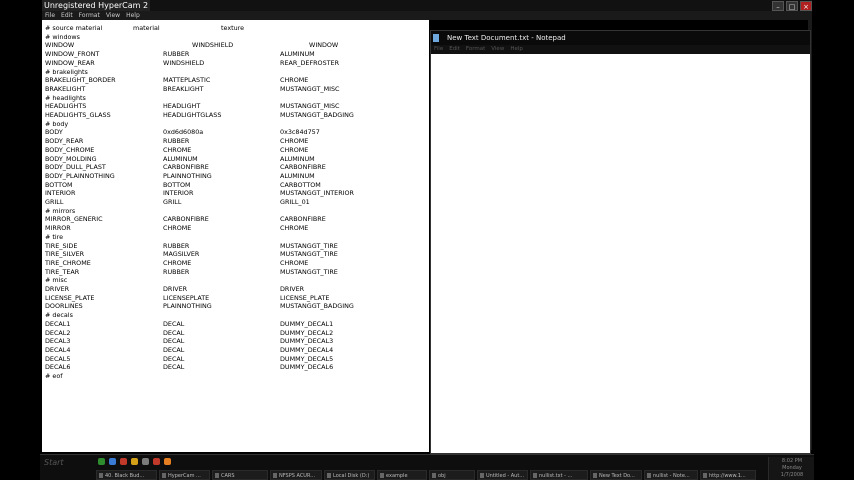 The image size is (854, 480). What do you see at coordinates (452, 475) in the screenshot?
I see `taskbar-button: obj` at bounding box center [452, 475].